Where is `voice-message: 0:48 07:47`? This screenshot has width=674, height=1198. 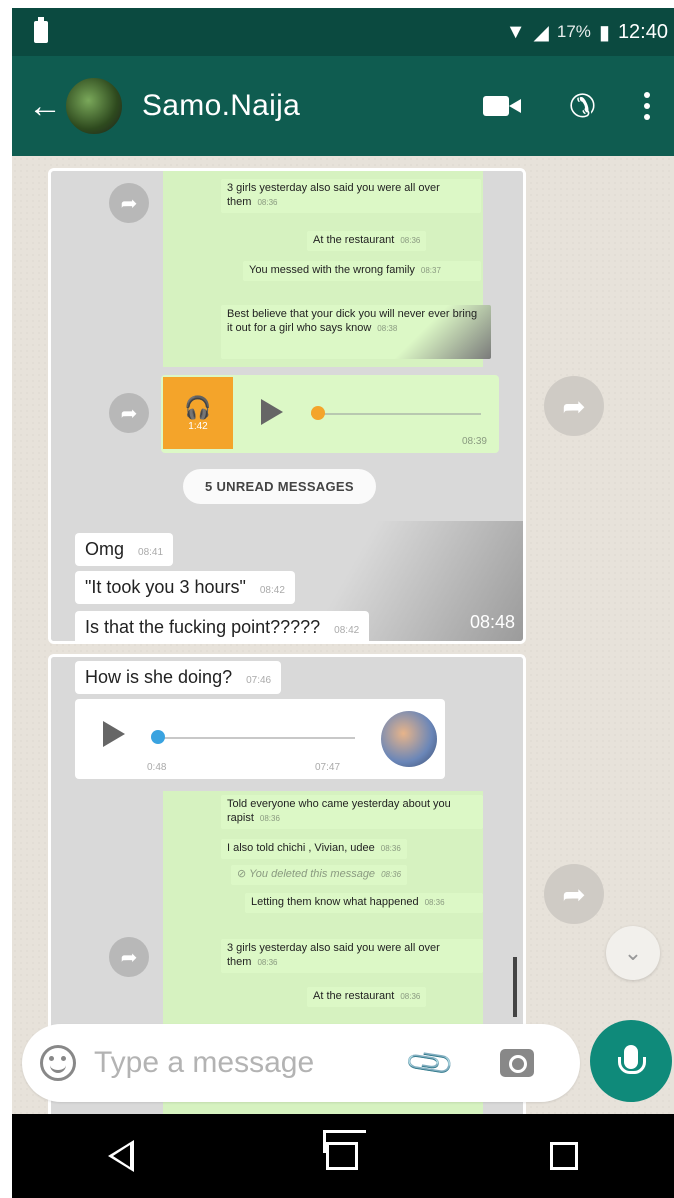
voice-message: 0:48 07:47 is located at coordinates (260, 739).